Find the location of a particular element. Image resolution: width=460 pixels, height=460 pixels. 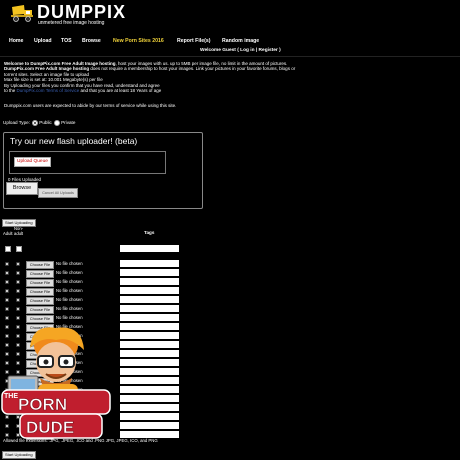

start-uploading-button-bottom: Start Uploading is located at coordinates (19, 455).